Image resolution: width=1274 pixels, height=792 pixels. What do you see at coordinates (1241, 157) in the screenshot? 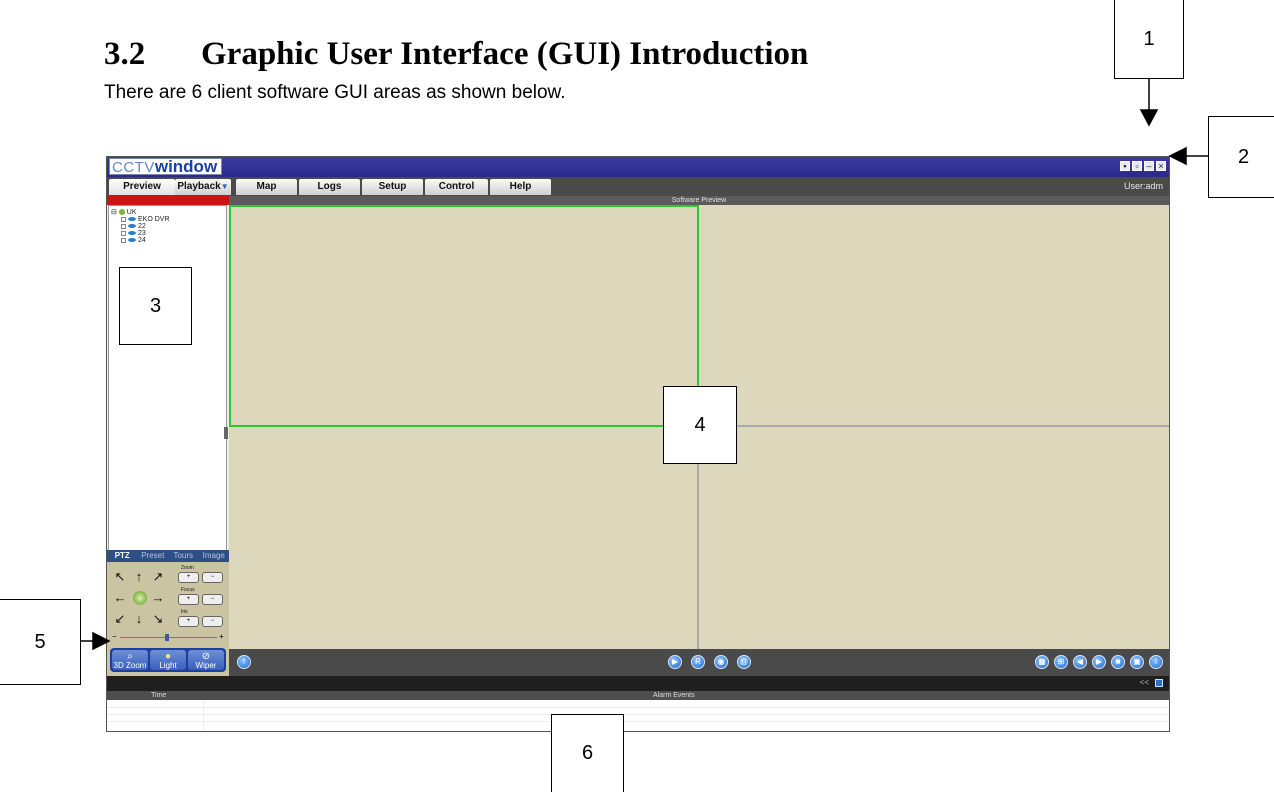
I see `callout-2: 2` at bounding box center [1241, 157].